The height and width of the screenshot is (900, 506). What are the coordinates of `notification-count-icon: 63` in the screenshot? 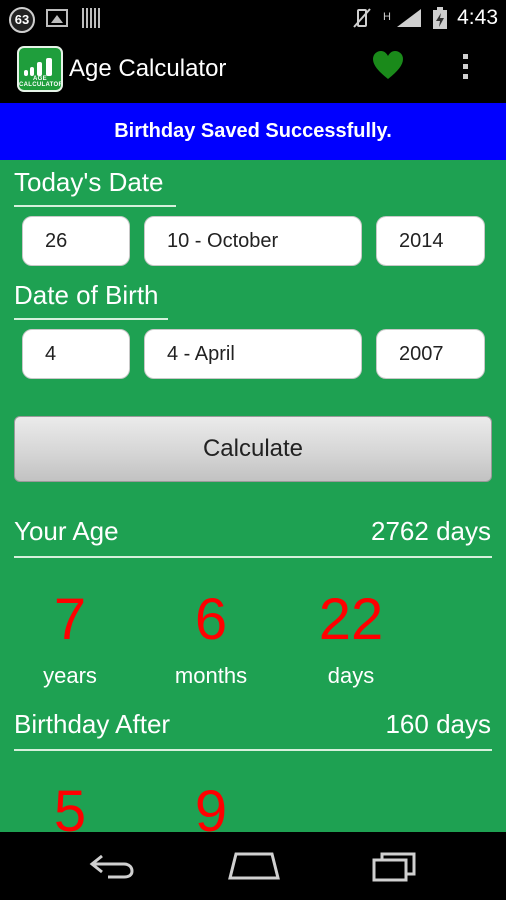 It's located at (22, 20).